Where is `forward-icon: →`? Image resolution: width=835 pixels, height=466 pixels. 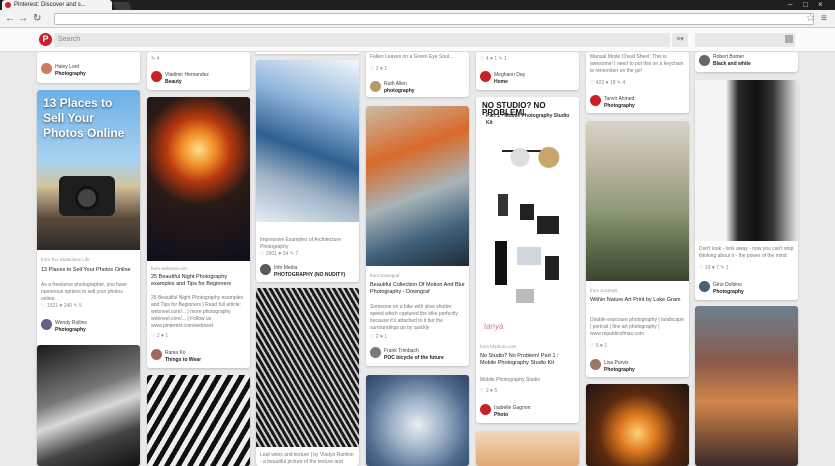
forward-icon: → is located at coordinates (23, 19).